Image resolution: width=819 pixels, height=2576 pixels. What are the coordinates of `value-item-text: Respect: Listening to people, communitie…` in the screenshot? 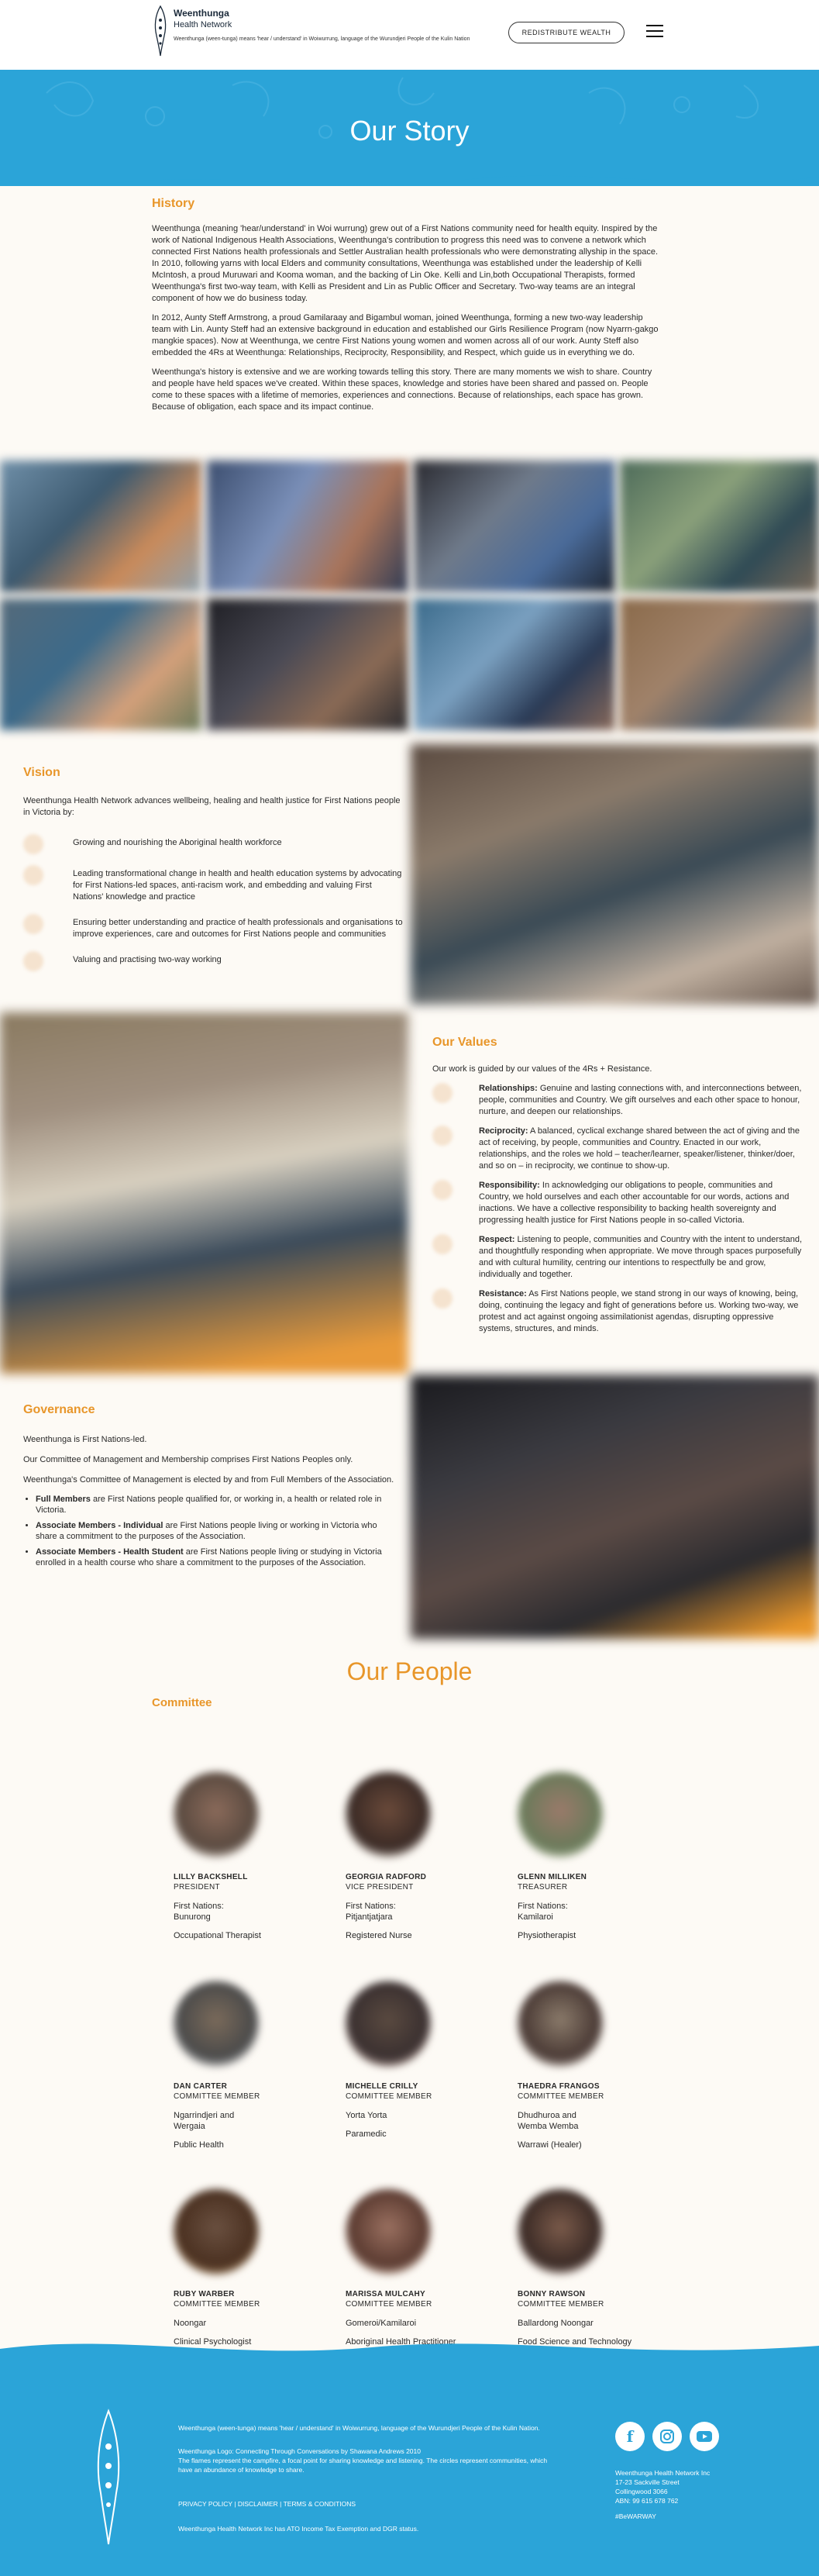 It's located at (641, 1257).